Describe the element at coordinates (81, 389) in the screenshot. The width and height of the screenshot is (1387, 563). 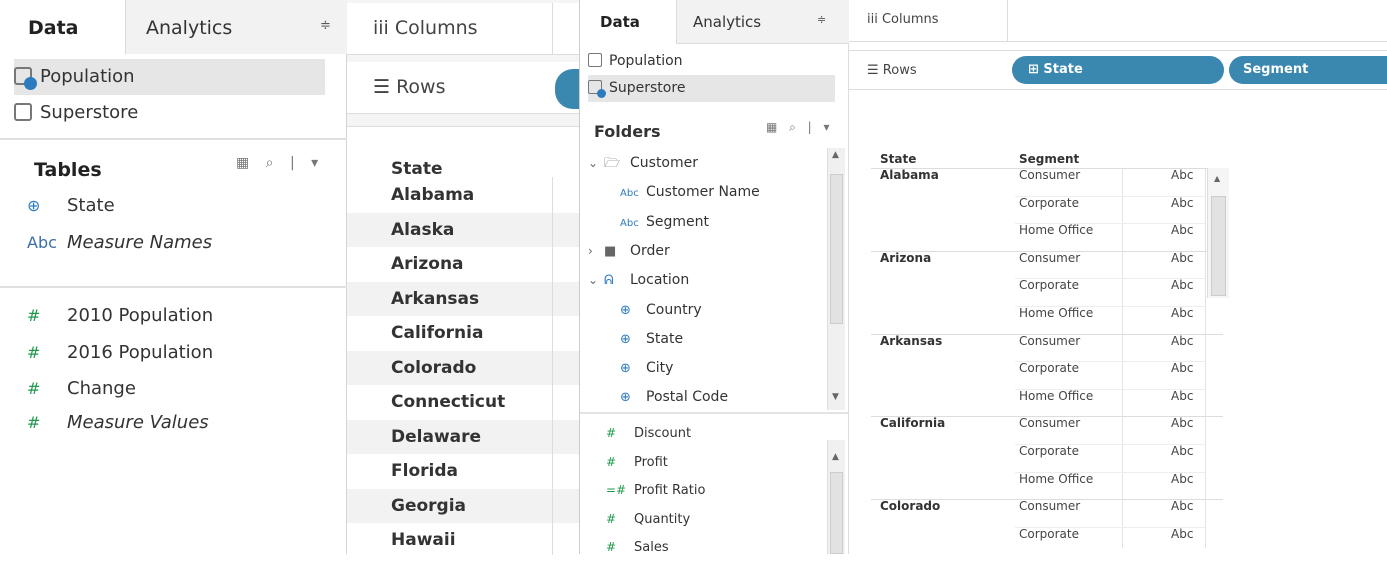
I see `field-change: # Change` at that location.